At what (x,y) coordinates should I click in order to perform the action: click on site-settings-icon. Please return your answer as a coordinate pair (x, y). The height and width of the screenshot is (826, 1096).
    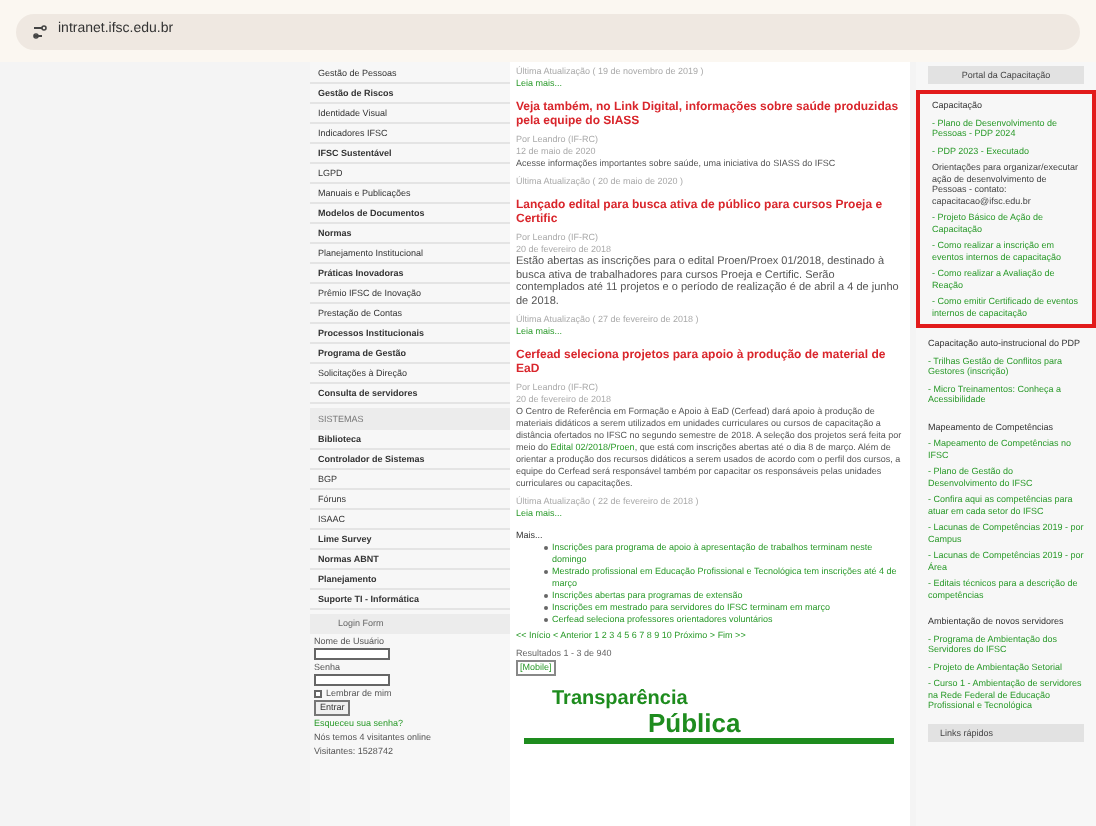
    Looking at the image, I should click on (40, 31).